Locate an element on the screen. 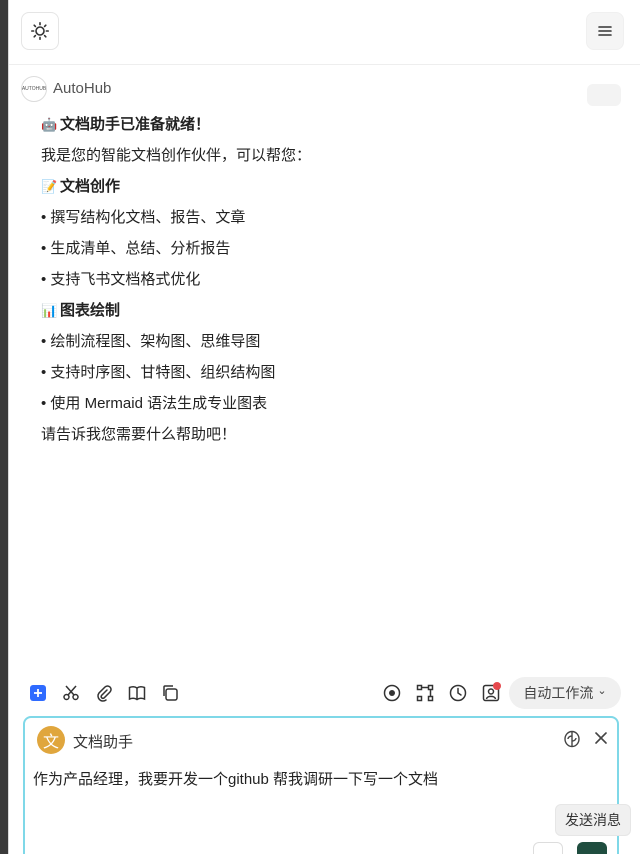  message-line-text: 文档助手已准备就绪！ is located at coordinates (135, 124).